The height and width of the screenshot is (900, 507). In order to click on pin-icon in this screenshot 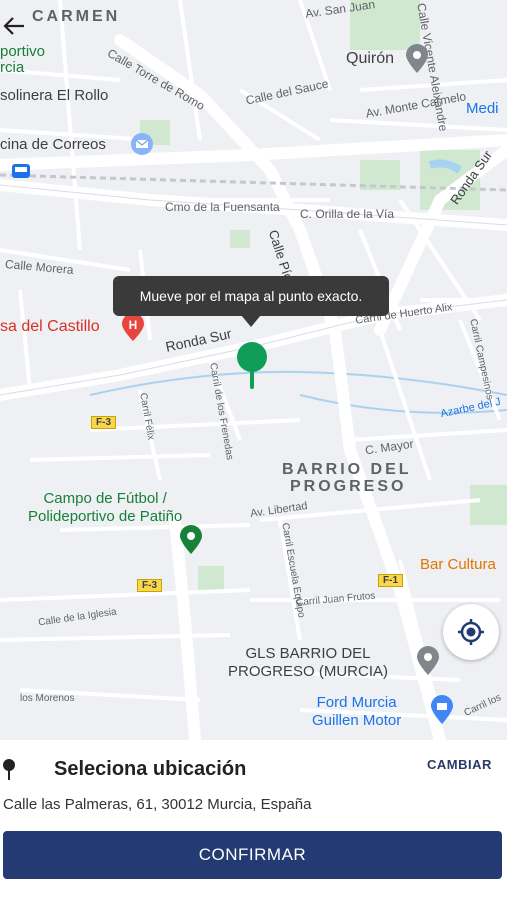, I will do `click(9, 769)`.